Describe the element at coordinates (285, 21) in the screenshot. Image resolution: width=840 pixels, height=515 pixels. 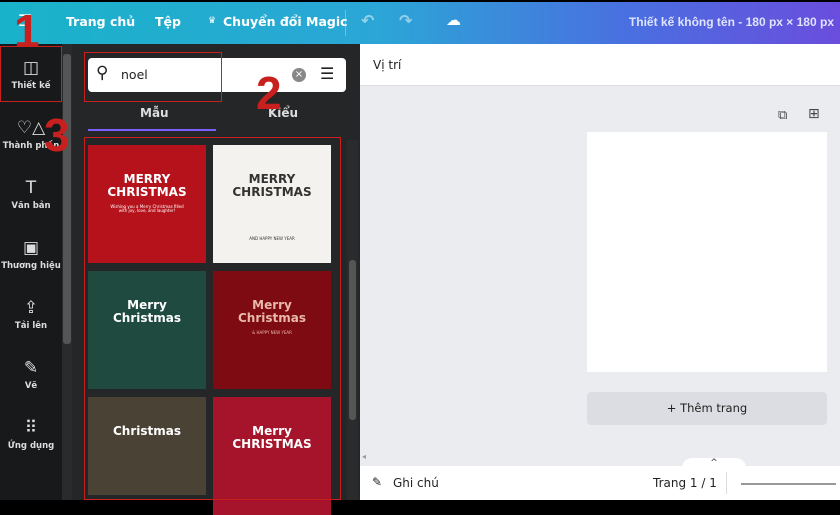
I see `magic-switch-menu: Chuyển đổi Magic` at that location.